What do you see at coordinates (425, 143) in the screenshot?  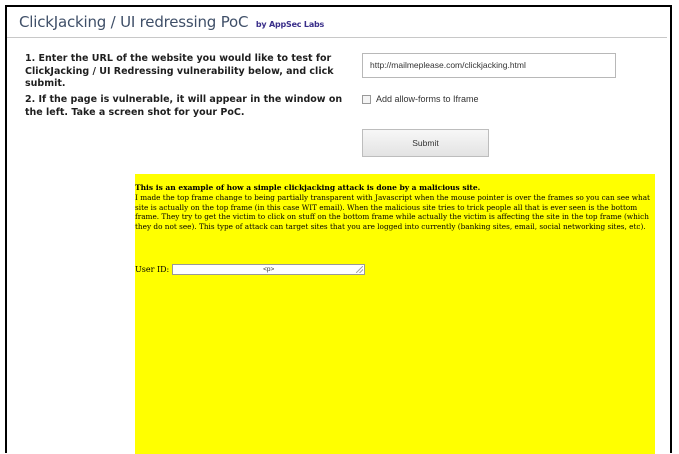 I see `submit-button: Submit` at bounding box center [425, 143].